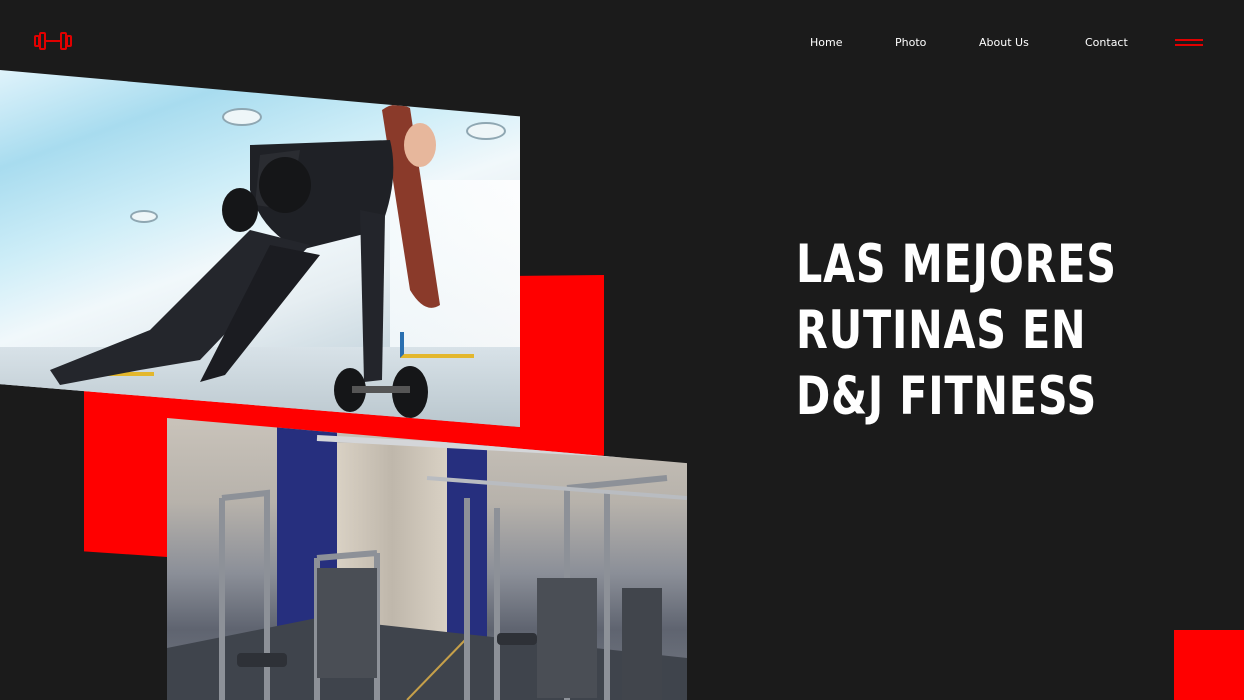 This screenshot has width=1244, height=700. I want to click on nav-about-us: About Us, so click(1004, 42).